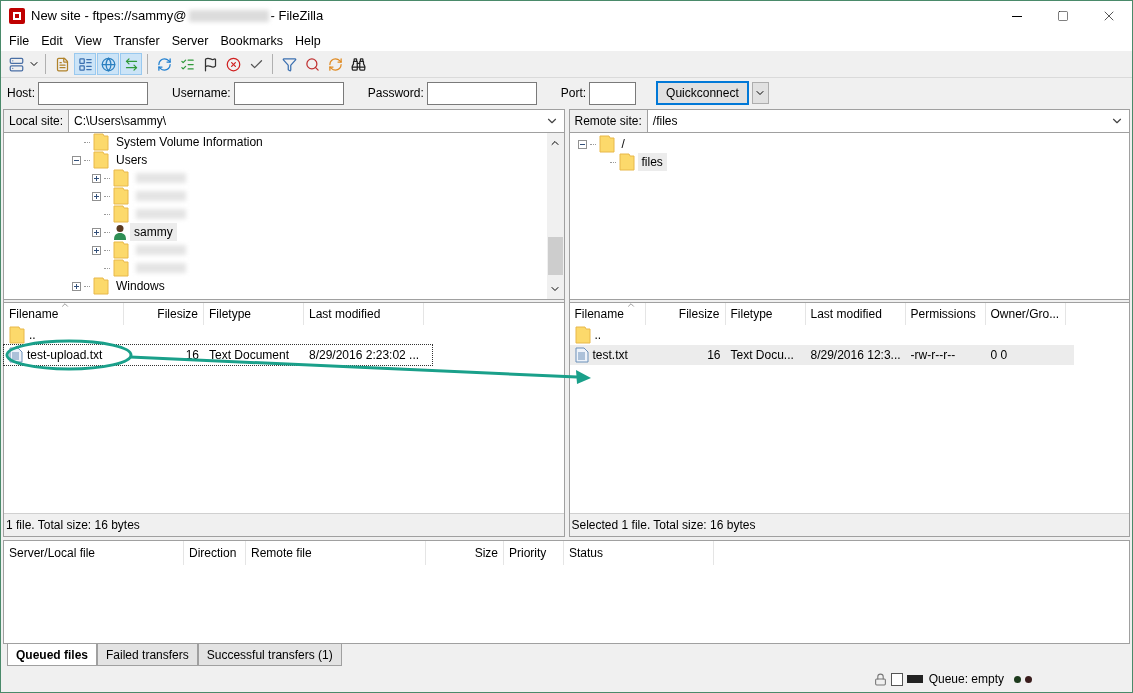  Describe the element at coordinates (73, 525) in the screenshot. I see `status-text: 1 file. Total size: 16 bytes` at that location.